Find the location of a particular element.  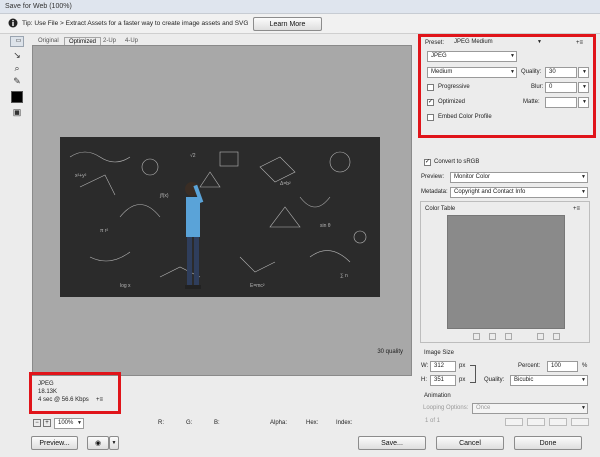

new-color-icon is located at coordinates (540, 336).